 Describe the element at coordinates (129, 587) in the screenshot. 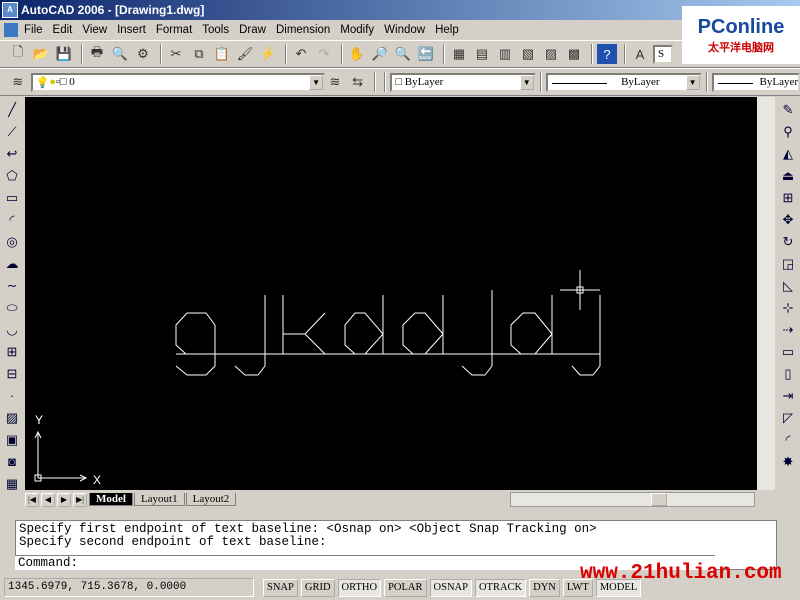

I see `coordinate-readout: 1345.6979, 715.3678, 0.0000` at that location.